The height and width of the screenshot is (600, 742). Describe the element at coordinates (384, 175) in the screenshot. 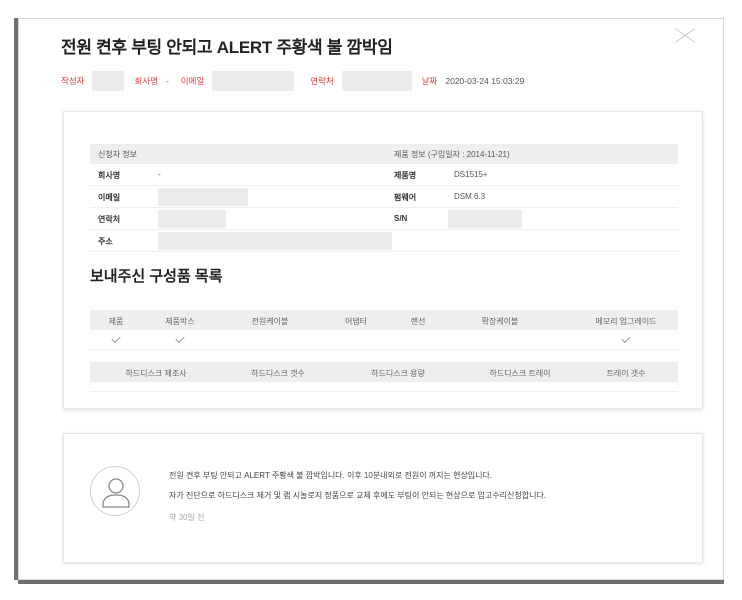

I see `info-row: 회사명 - 제품명 DS1515+` at that location.